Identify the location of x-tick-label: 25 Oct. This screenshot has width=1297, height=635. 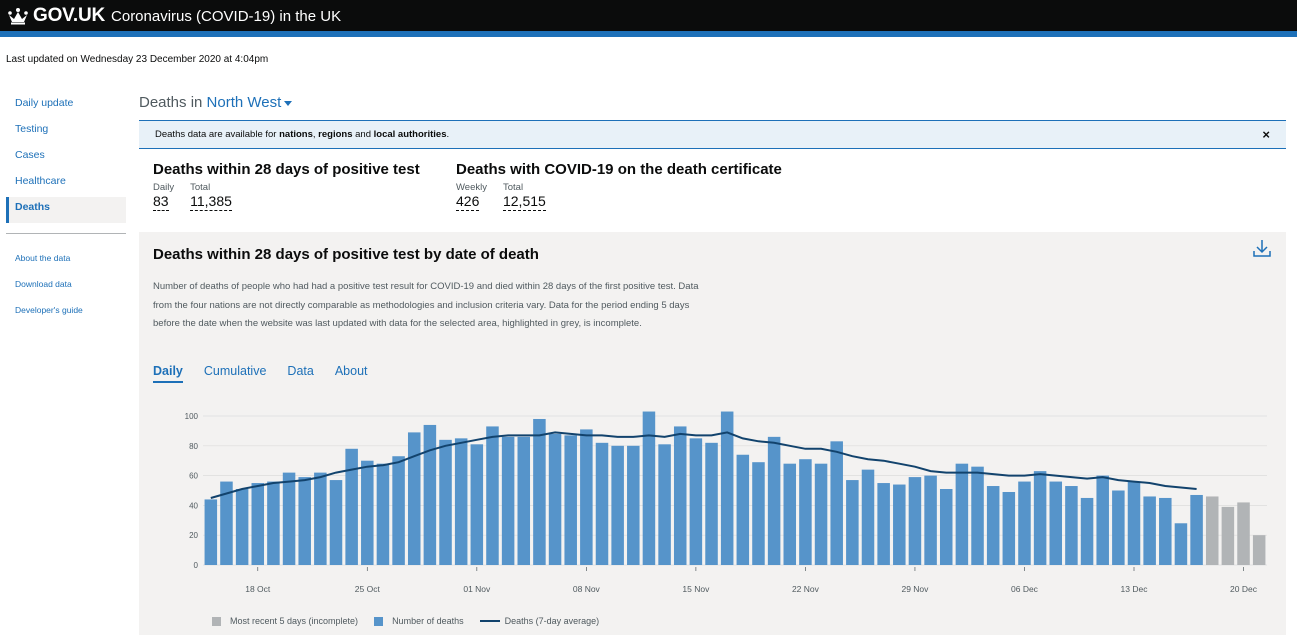
(368, 589).